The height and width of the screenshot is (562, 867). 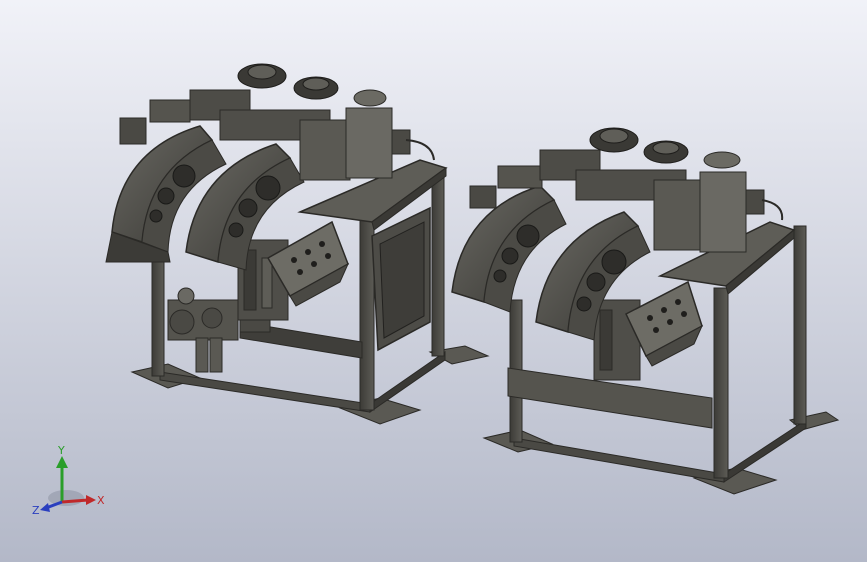 I want to click on orientation-triad: Y X Z, so click(x=68, y=480).